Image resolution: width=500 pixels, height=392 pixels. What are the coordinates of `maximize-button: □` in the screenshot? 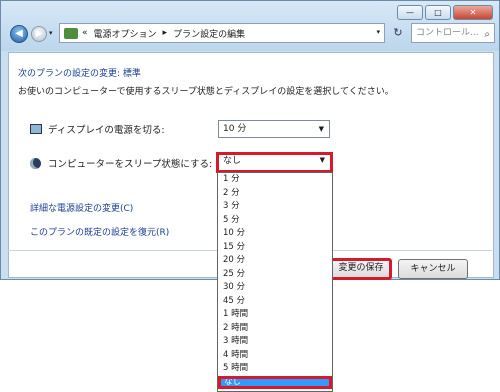 It's located at (438, 12).